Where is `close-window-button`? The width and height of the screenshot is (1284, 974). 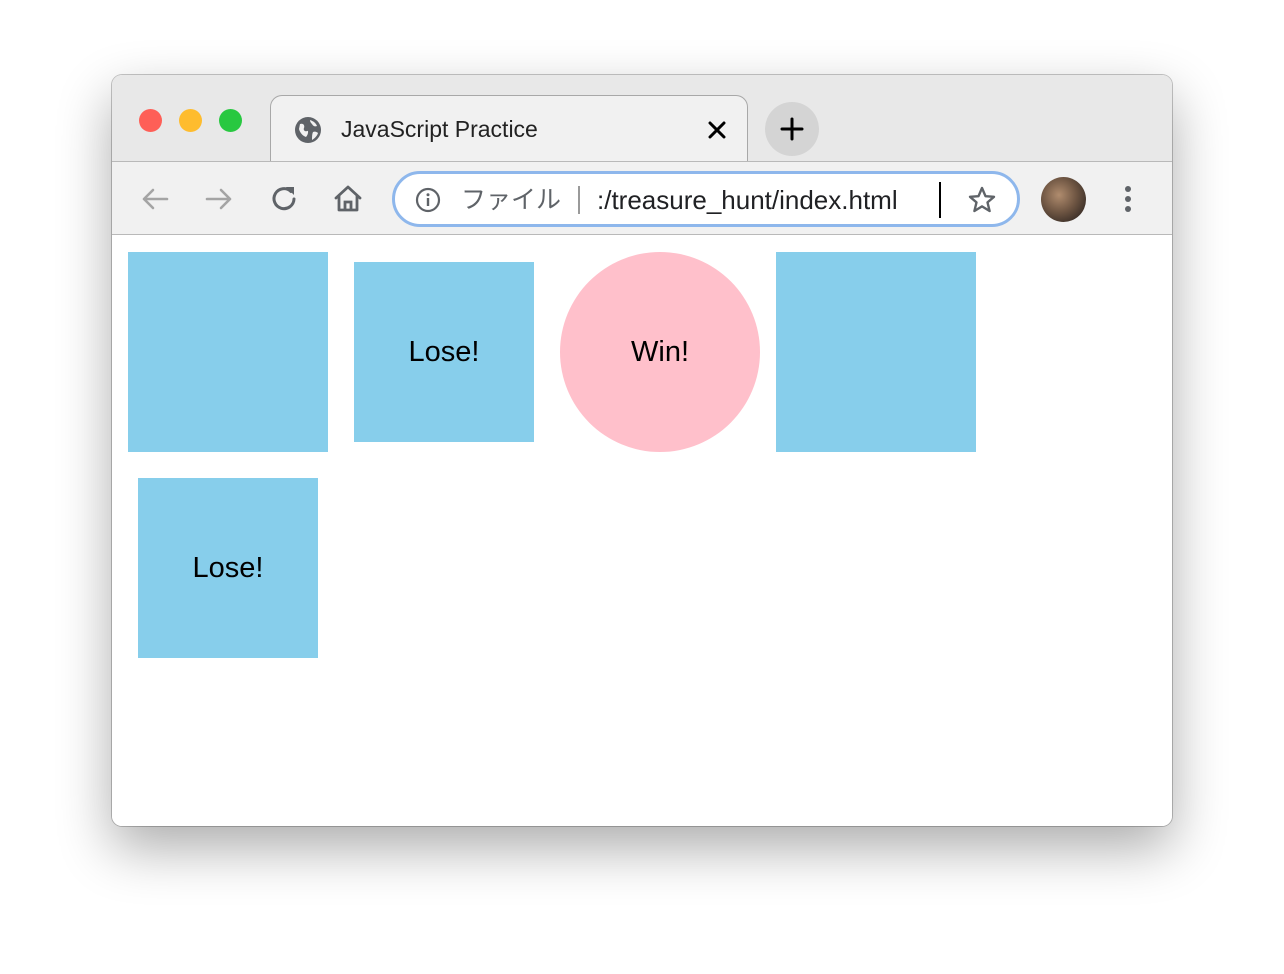 close-window-button is located at coordinates (150, 120).